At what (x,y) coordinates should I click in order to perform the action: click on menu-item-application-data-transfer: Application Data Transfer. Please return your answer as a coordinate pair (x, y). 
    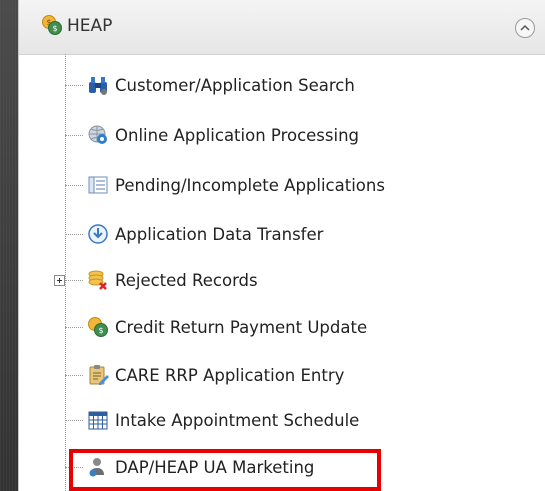
    Looking at the image, I should click on (194, 234).